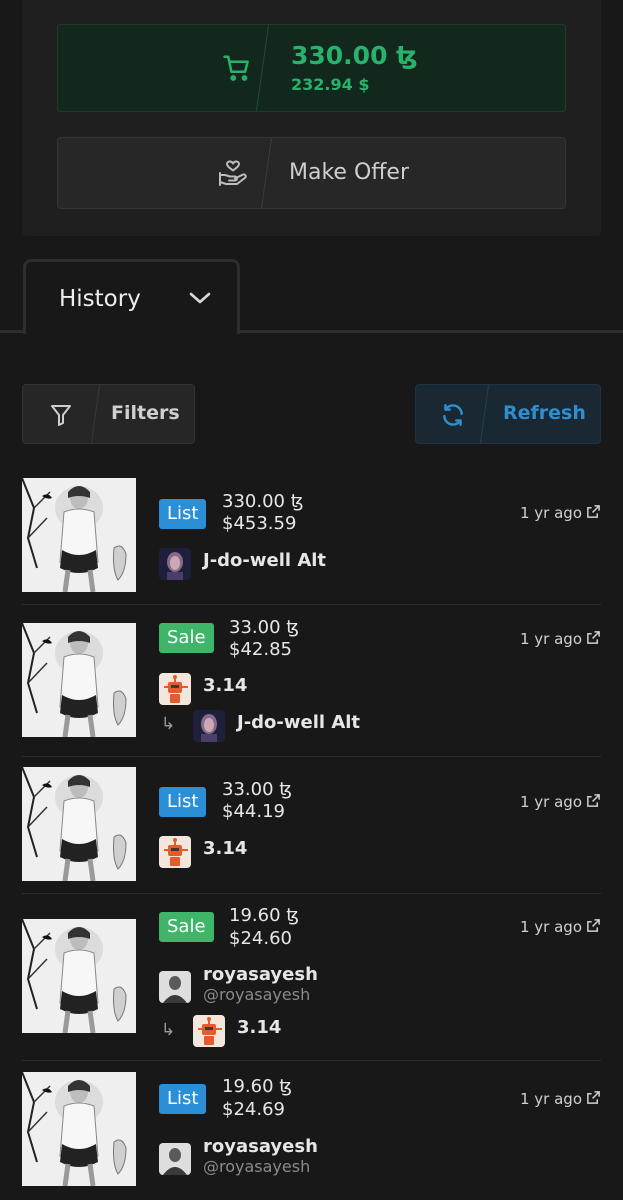 This screenshot has width=623, height=1200. Describe the element at coordinates (260, 938) in the screenshot. I see `event-price-usd: $24.60` at that location.